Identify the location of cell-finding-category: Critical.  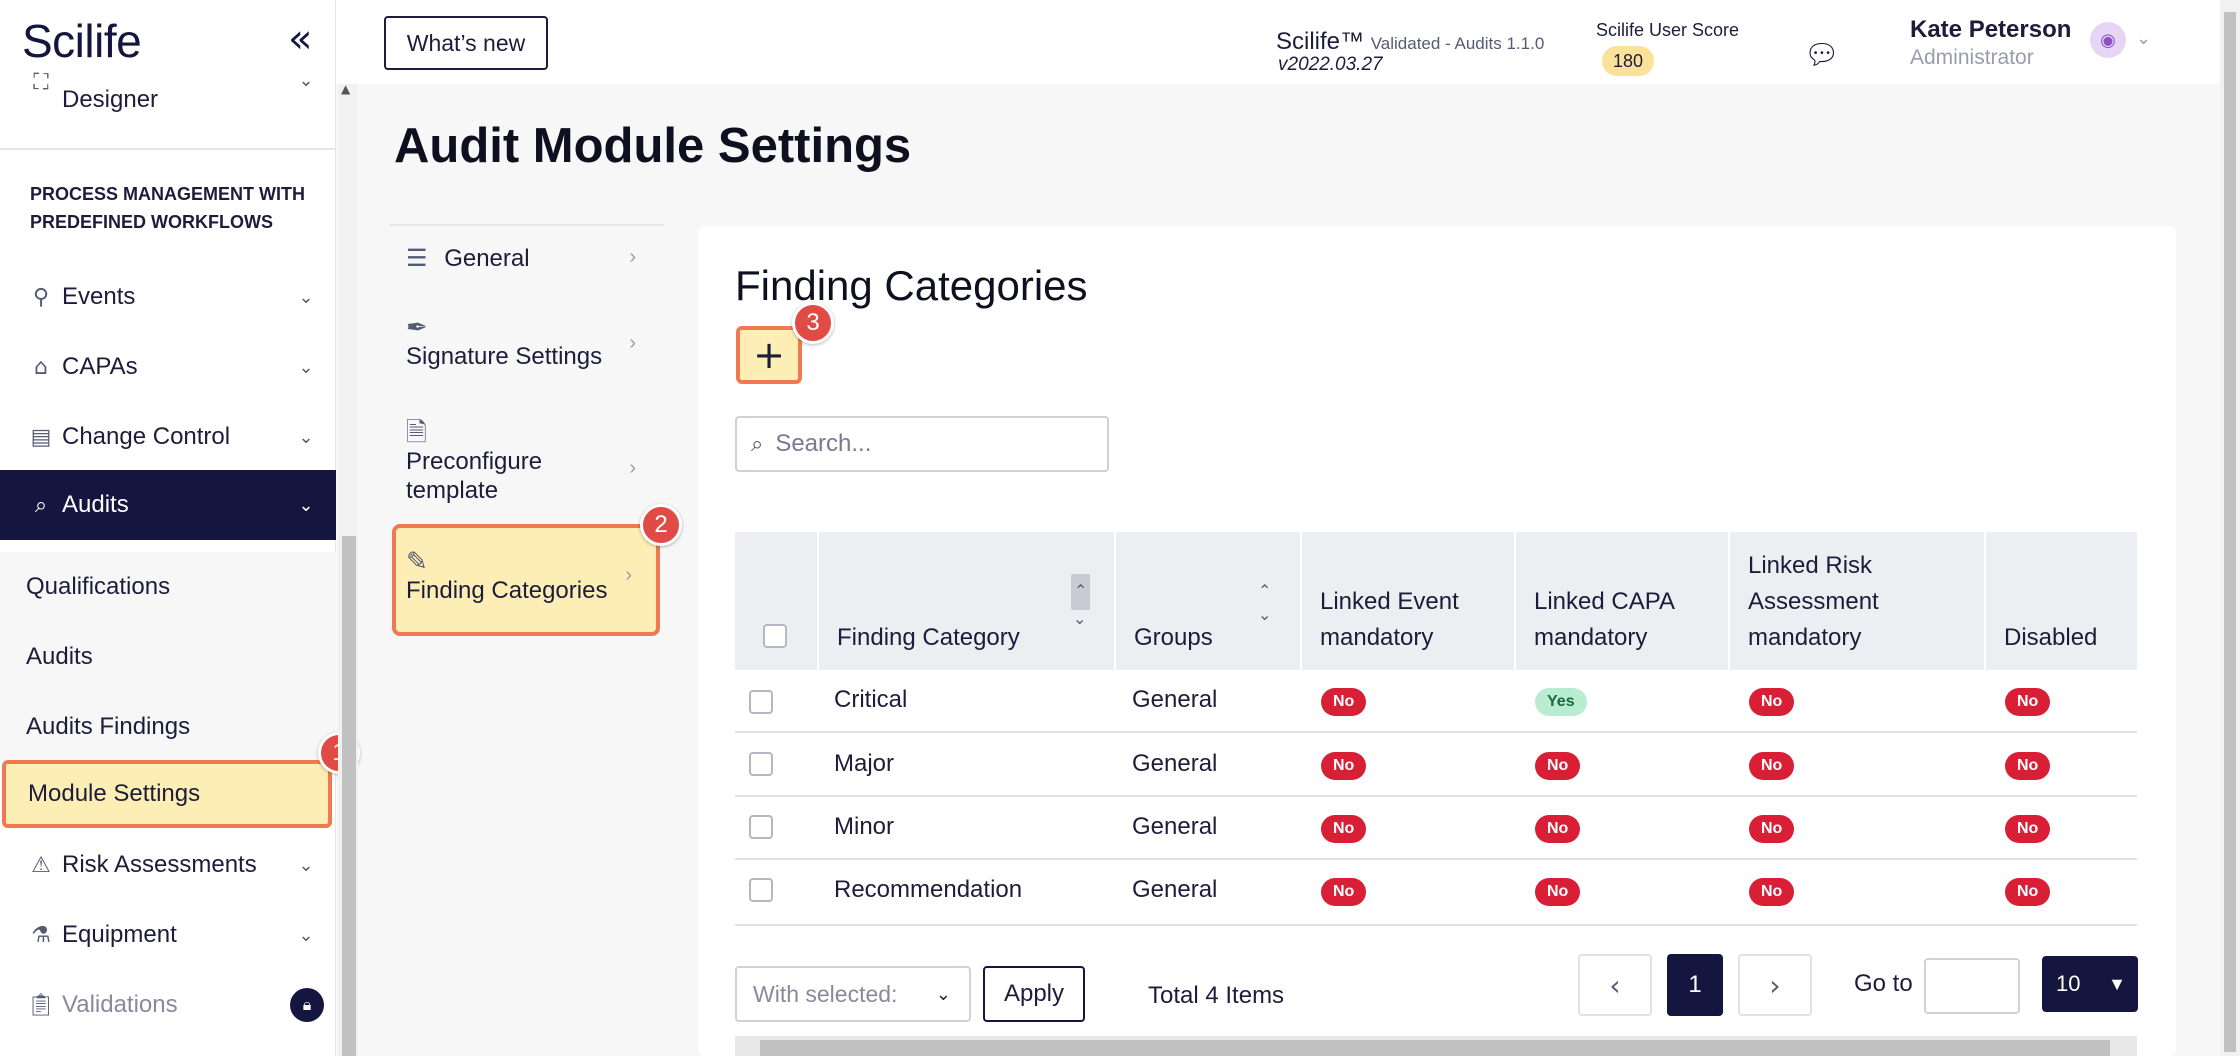
(871, 699).